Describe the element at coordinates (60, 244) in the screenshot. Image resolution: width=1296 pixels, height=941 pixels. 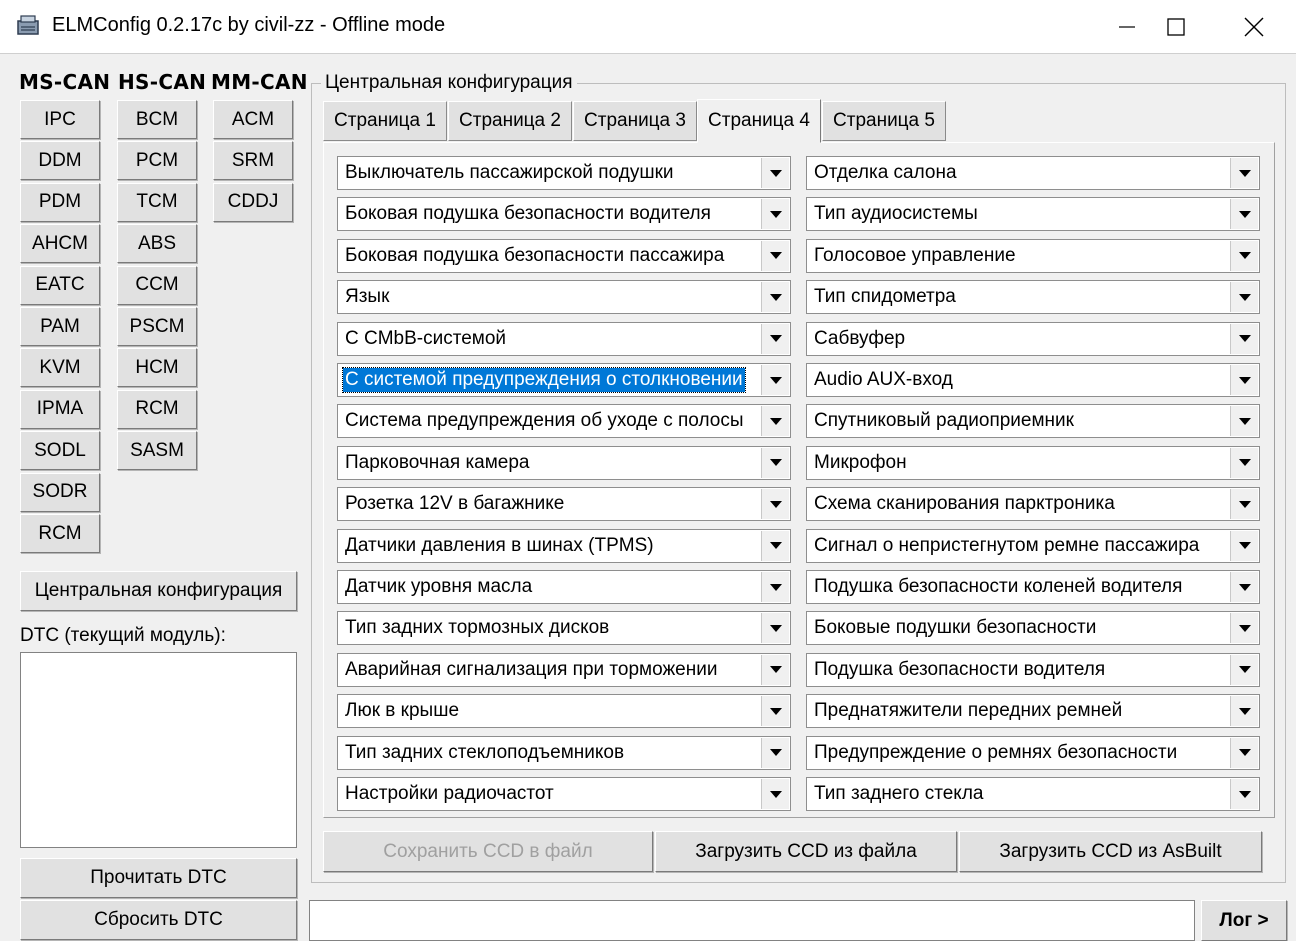
I see `module-button-ms-can-ahcm: AHCM` at that location.